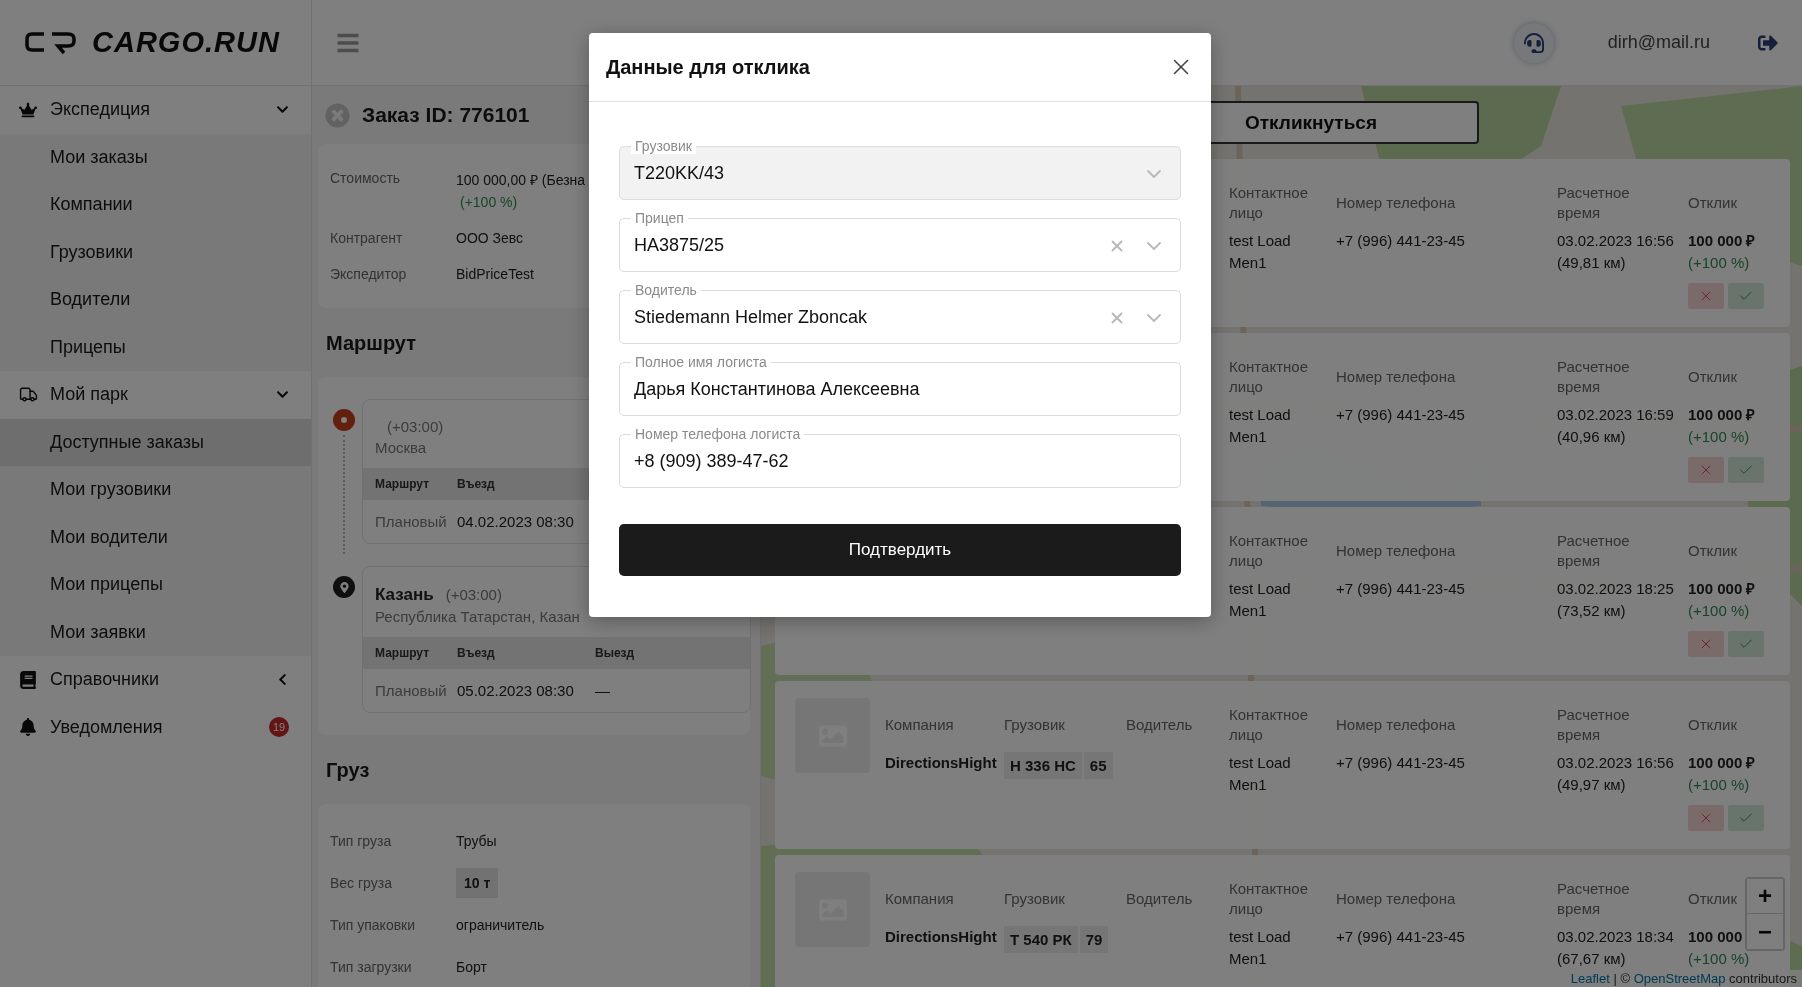  What do you see at coordinates (367, 238) in the screenshot?
I see `detail-label: Контрагент` at bounding box center [367, 238].